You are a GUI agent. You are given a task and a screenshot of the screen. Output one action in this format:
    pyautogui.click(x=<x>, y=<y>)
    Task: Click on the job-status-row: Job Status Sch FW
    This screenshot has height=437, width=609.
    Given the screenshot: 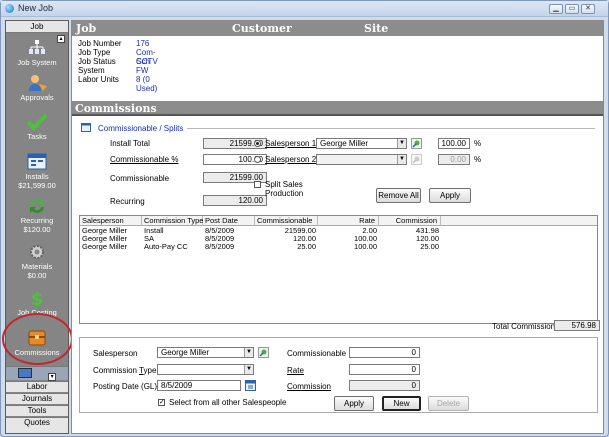 What is the action you would take?
    pyautogui.click(x=114, y=66)
    